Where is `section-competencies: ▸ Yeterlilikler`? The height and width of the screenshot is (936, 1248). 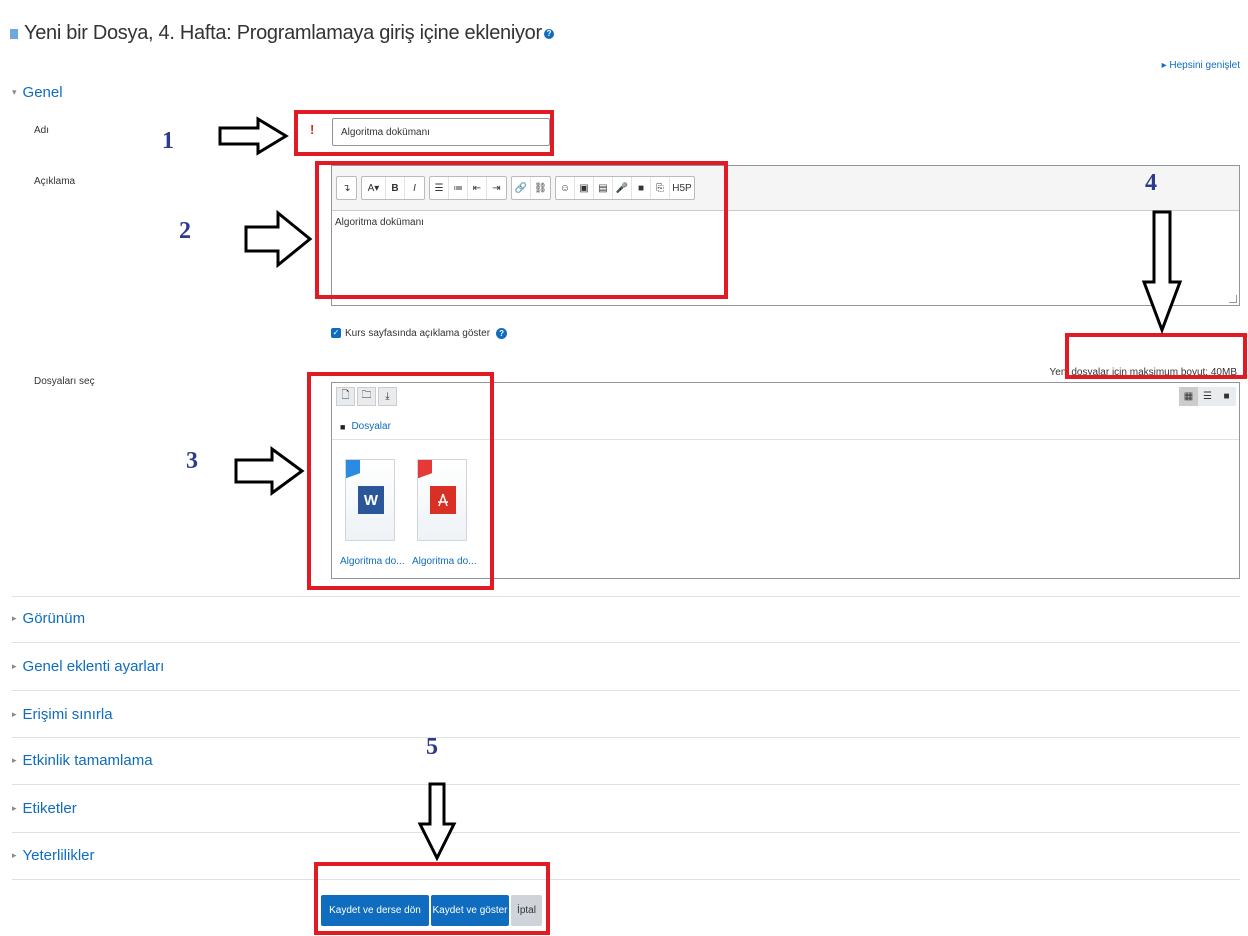 section-competencies: ▸ Yeterlilikler is located at coordinates (53, 855).